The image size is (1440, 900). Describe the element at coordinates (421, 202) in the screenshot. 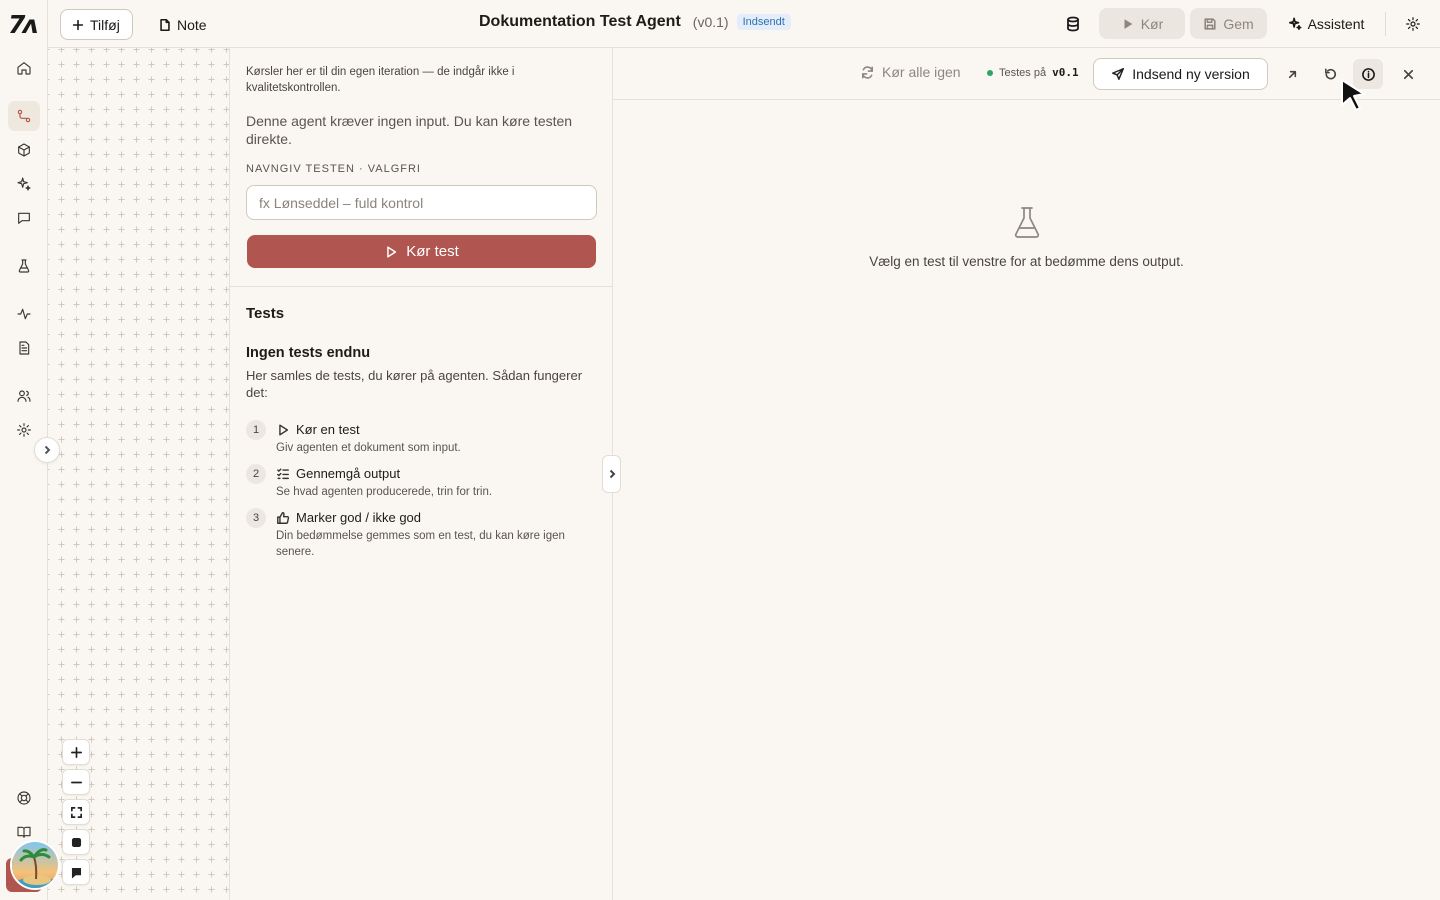

I see `test-name-input` at that location.